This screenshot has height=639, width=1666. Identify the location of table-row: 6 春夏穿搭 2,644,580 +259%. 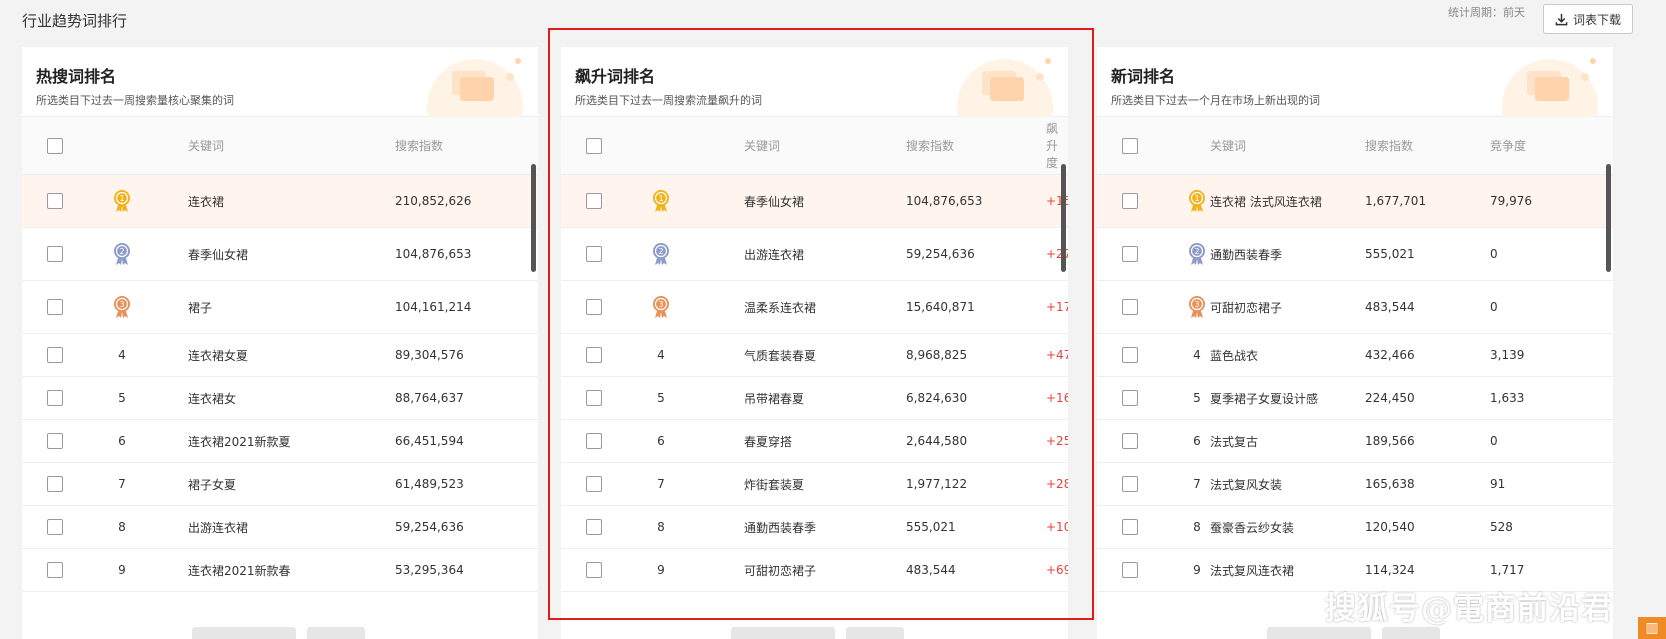
(814, 441).